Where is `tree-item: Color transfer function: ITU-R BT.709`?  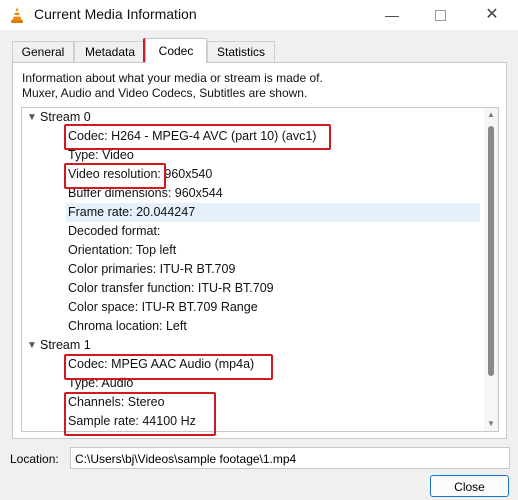
tree-item: Color transfer function: ITU-R BT.709 is located at coordinates (171, 288).